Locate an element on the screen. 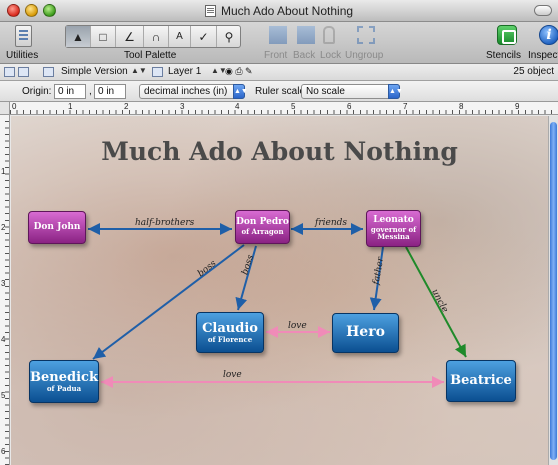  title-bar: Much Ado About Nothing is located at coordinates (279, 11).